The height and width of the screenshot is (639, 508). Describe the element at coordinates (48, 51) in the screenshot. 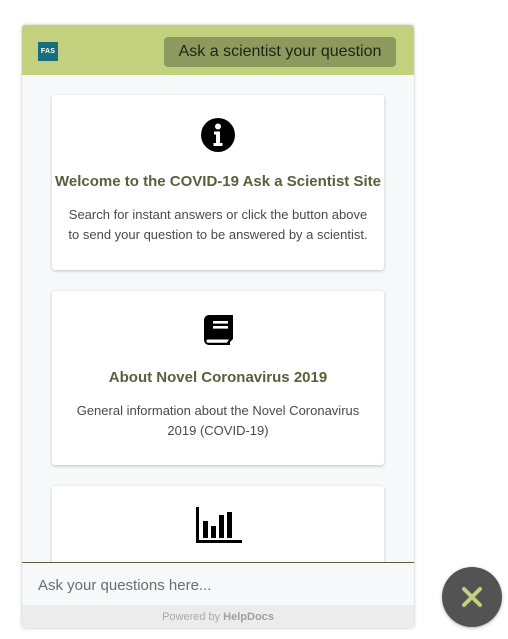

I see `fas-logo: FAS` at that location.